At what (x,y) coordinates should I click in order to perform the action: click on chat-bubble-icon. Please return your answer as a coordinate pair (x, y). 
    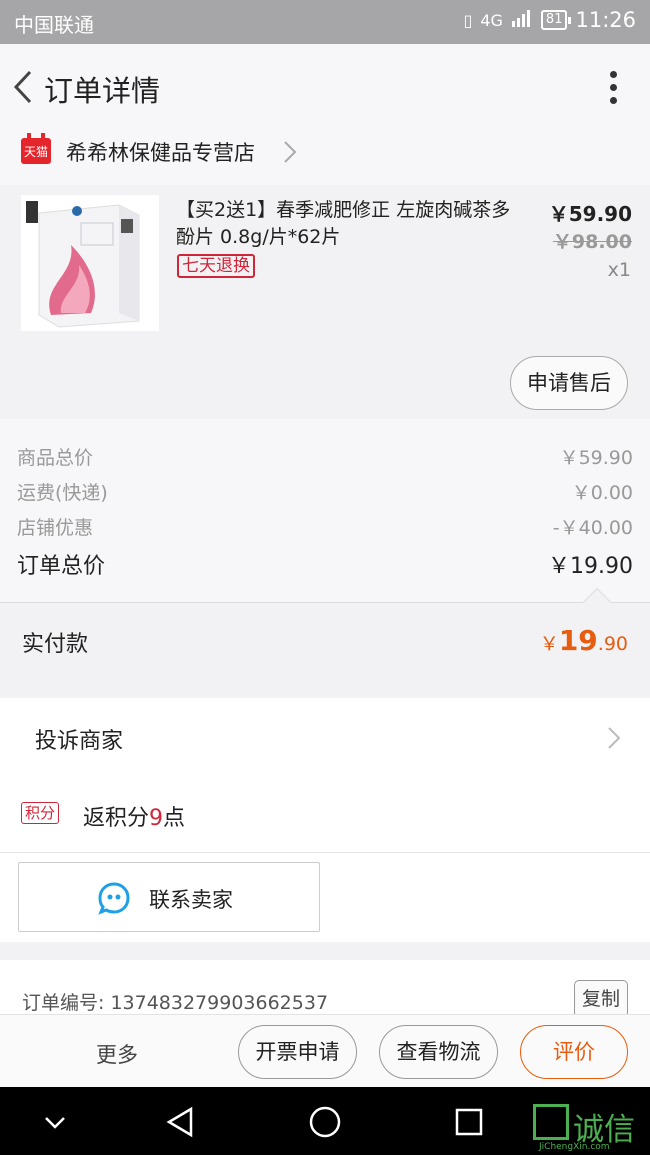
    Looking at the image, I should click on (114, 898).